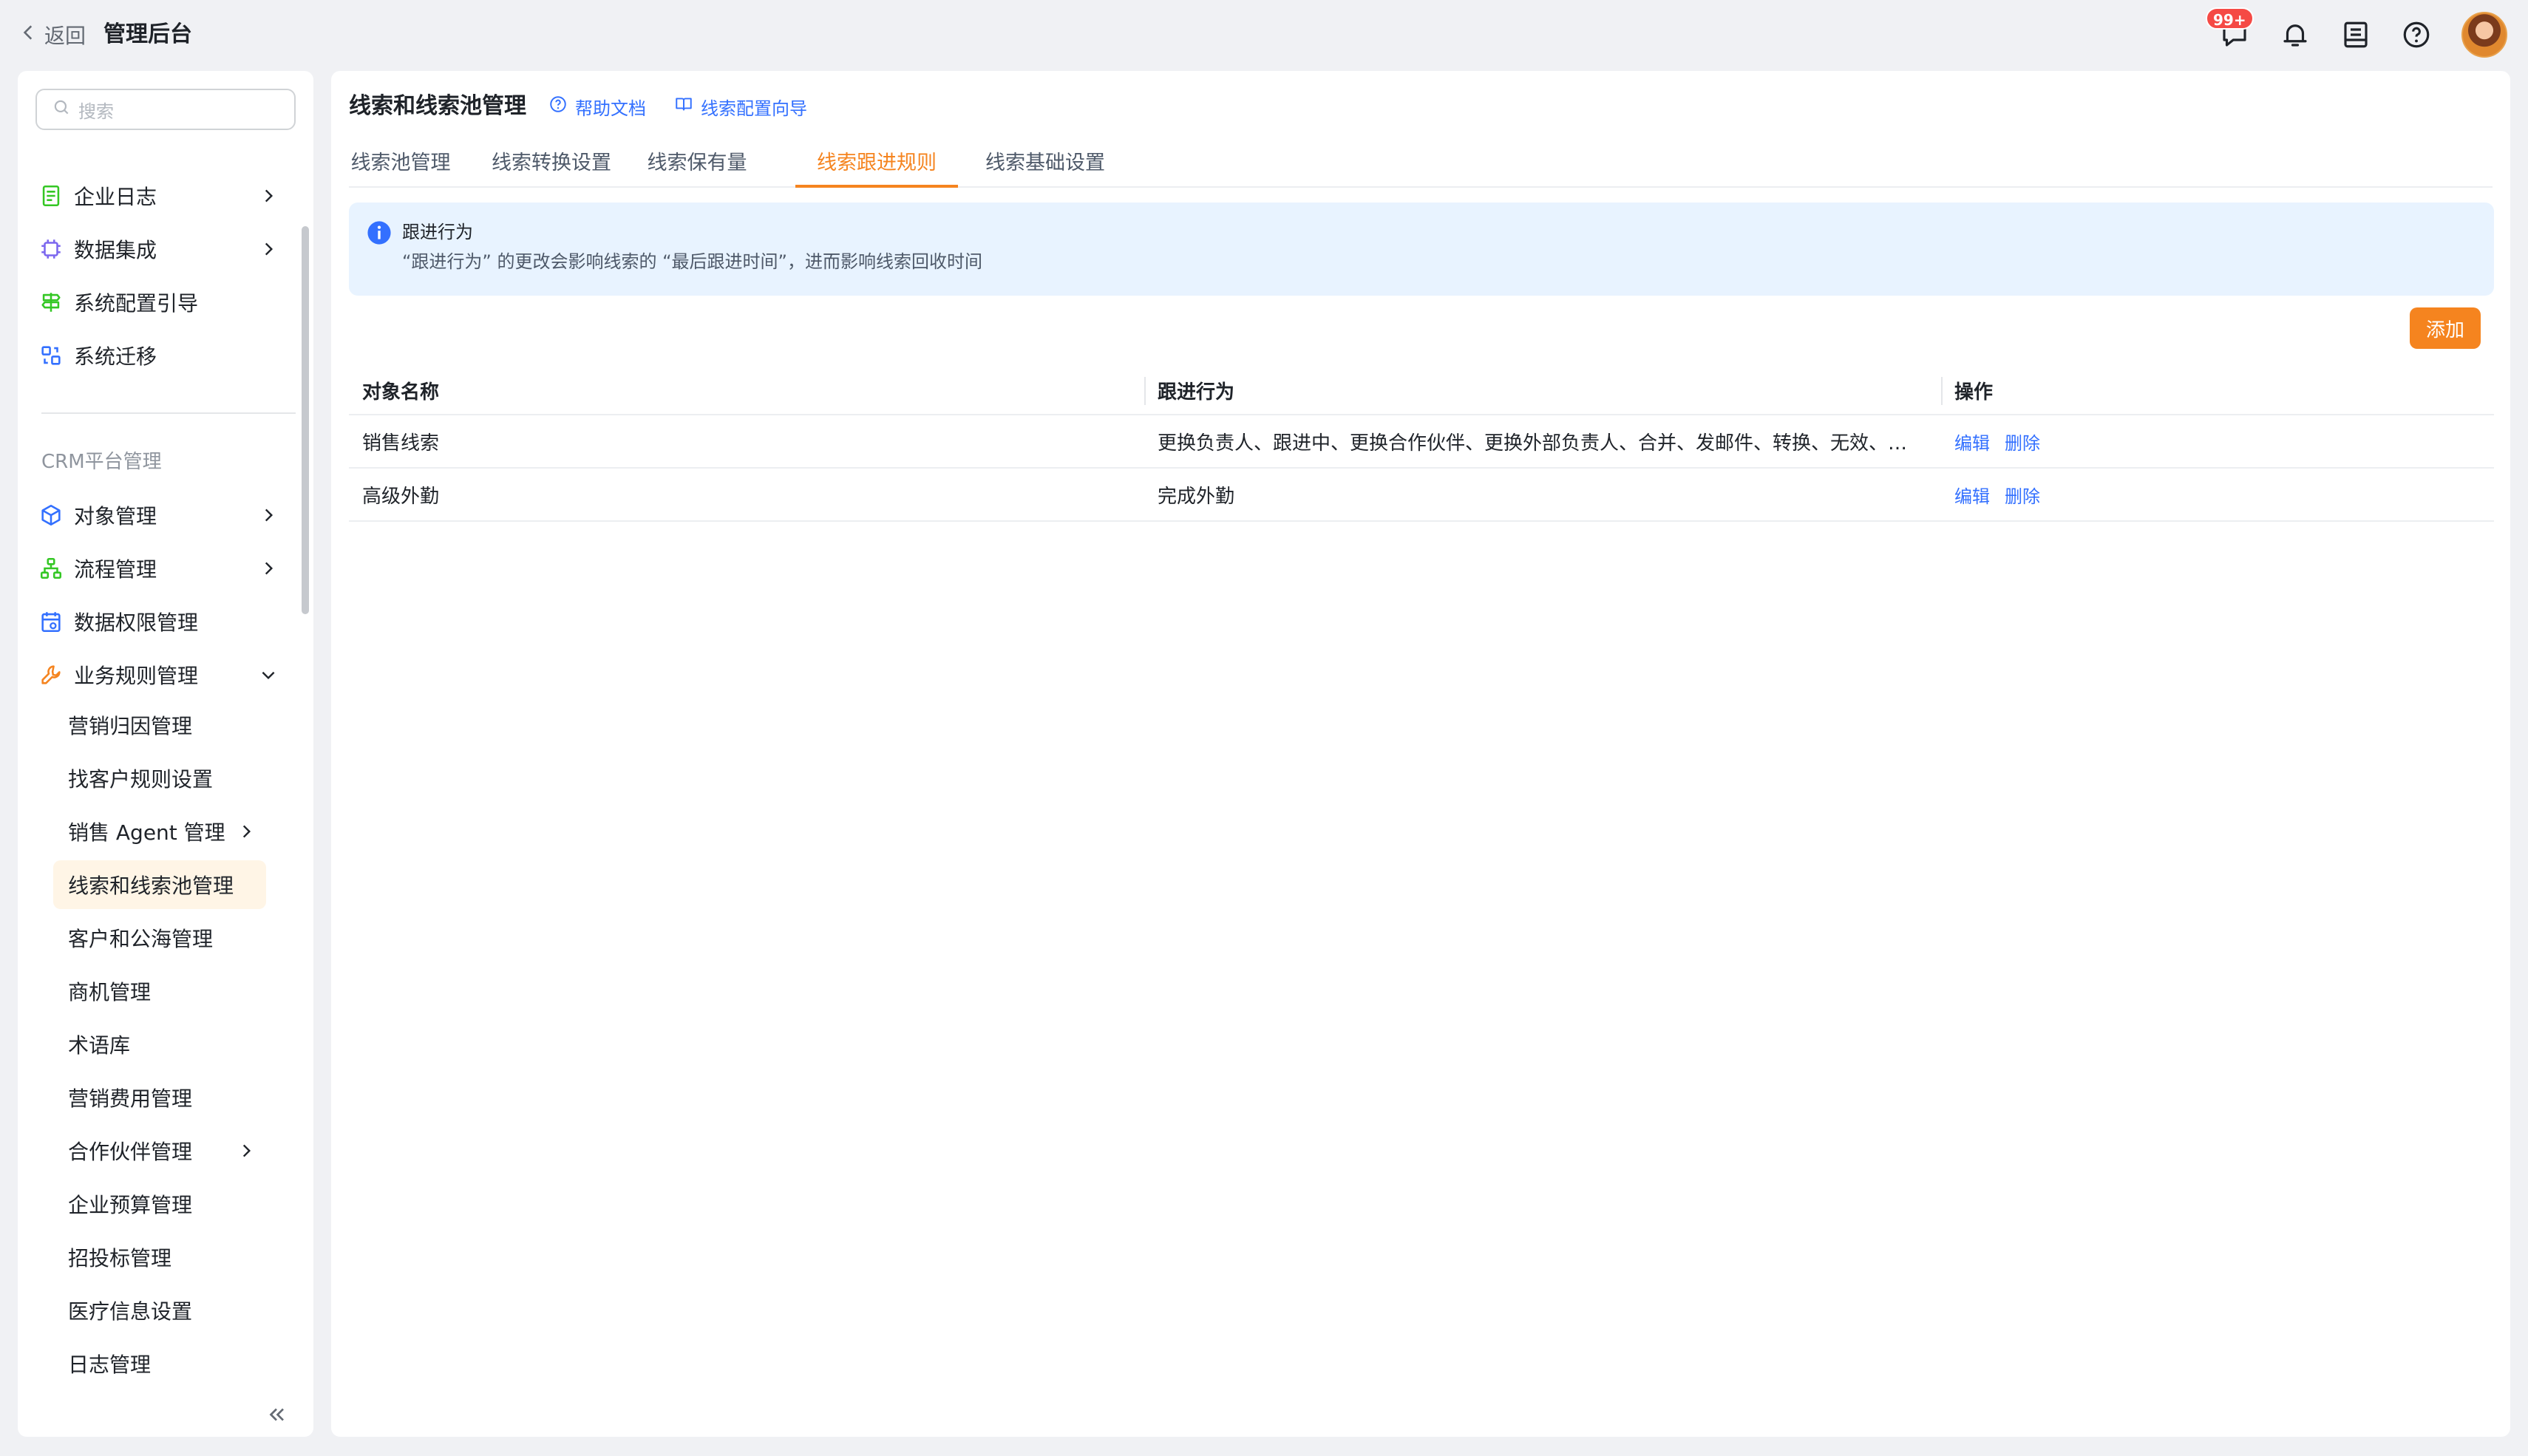  What do you see at coordinates (62, 109) in the screenshot?
I see `search-icon` at bounding box center [62, 109].